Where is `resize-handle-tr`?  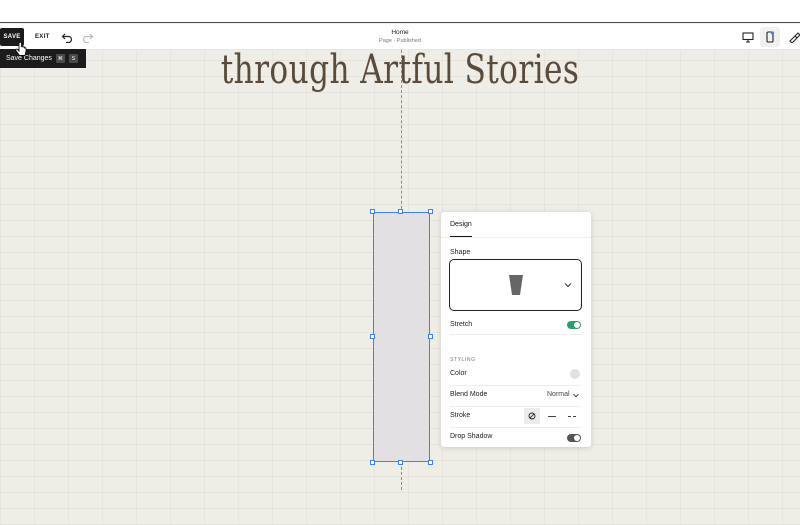 resize-handle-tr is located at coordinates (430, 211).